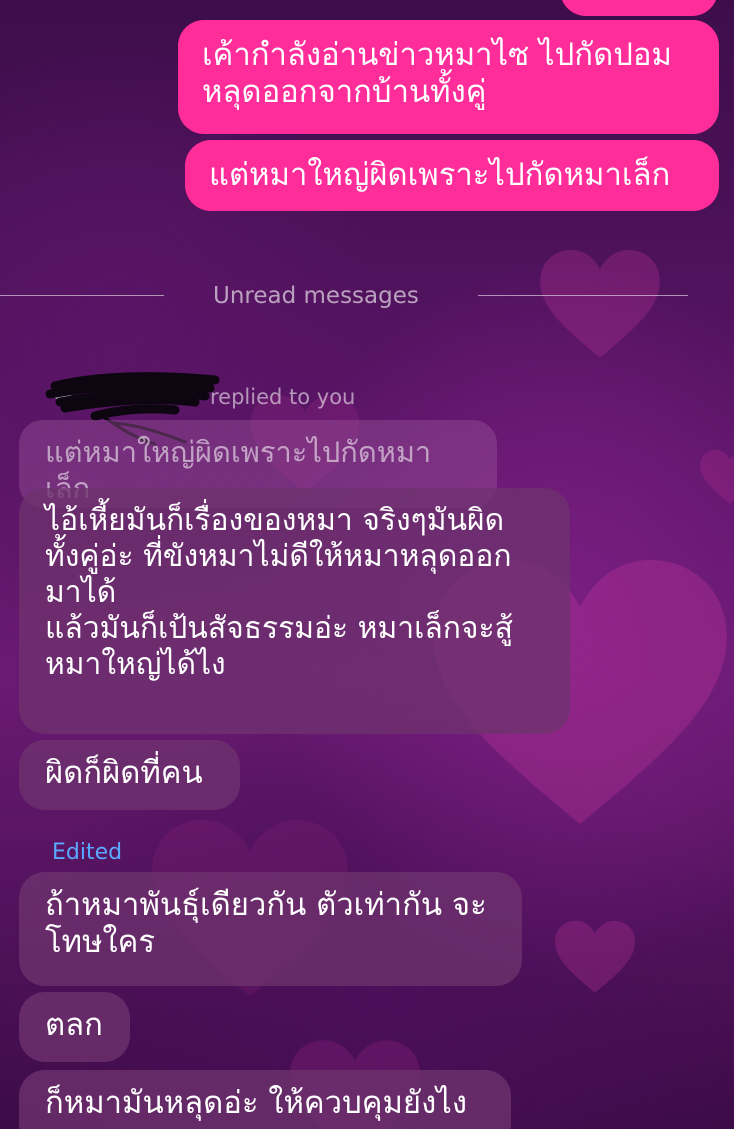 This screenshot has width=734, height=1129. I want to click on received-message: ตลก, so click(74, 1027).